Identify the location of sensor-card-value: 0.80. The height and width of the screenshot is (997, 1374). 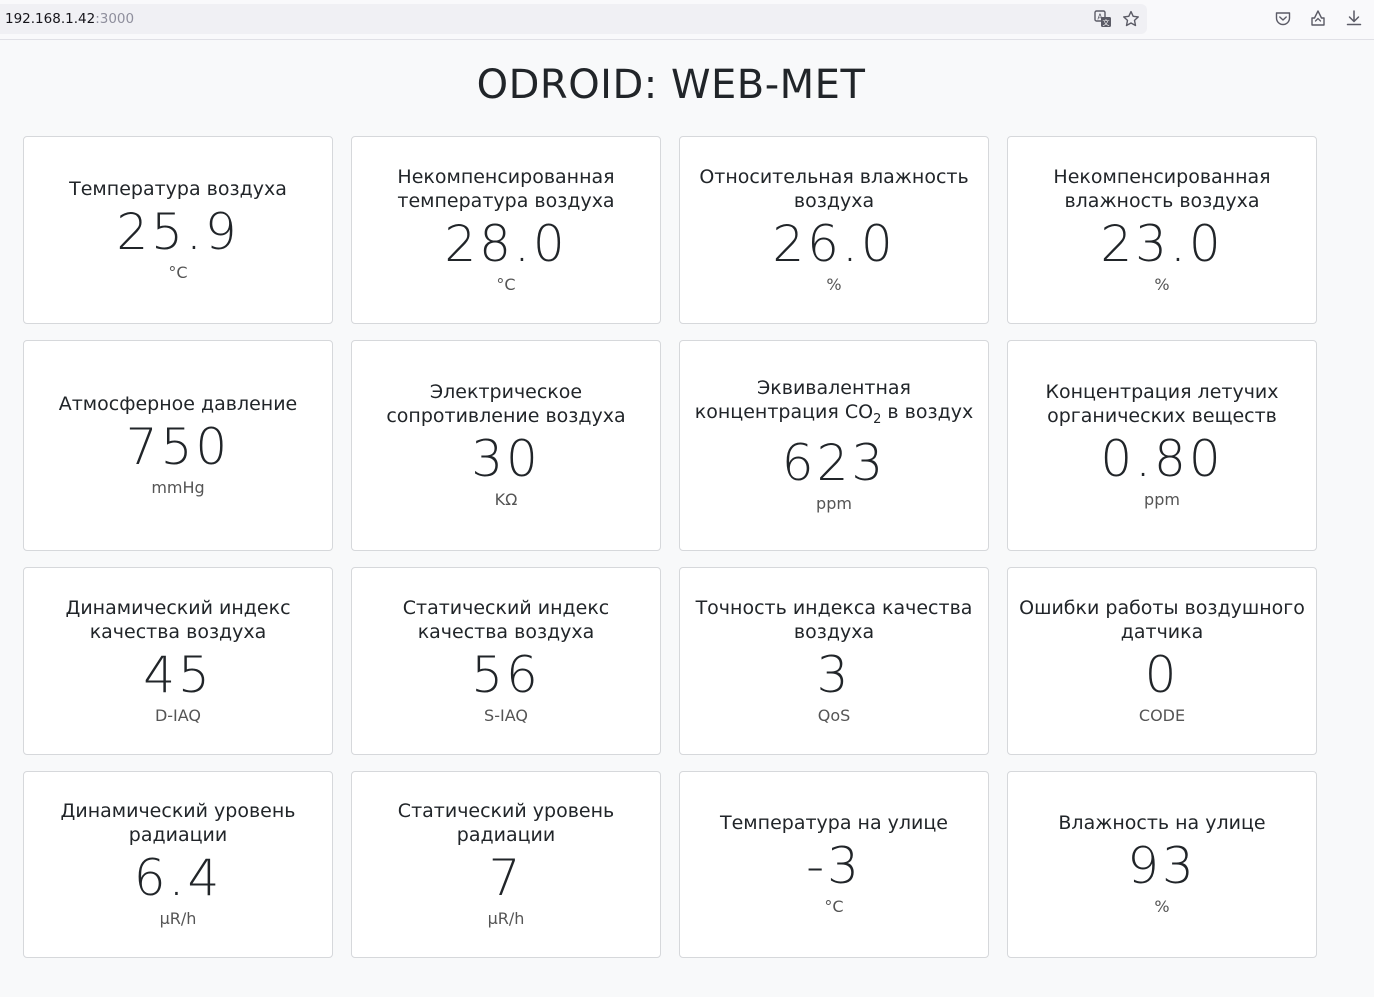
(1162, 459).